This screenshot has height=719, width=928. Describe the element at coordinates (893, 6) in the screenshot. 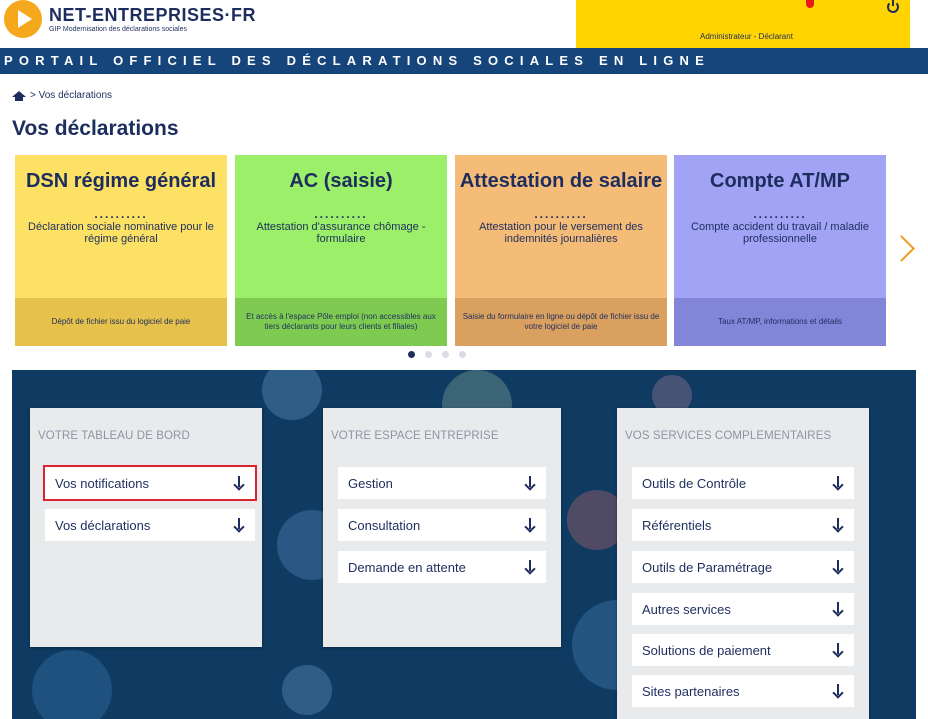

I see `power-icon` at that location.